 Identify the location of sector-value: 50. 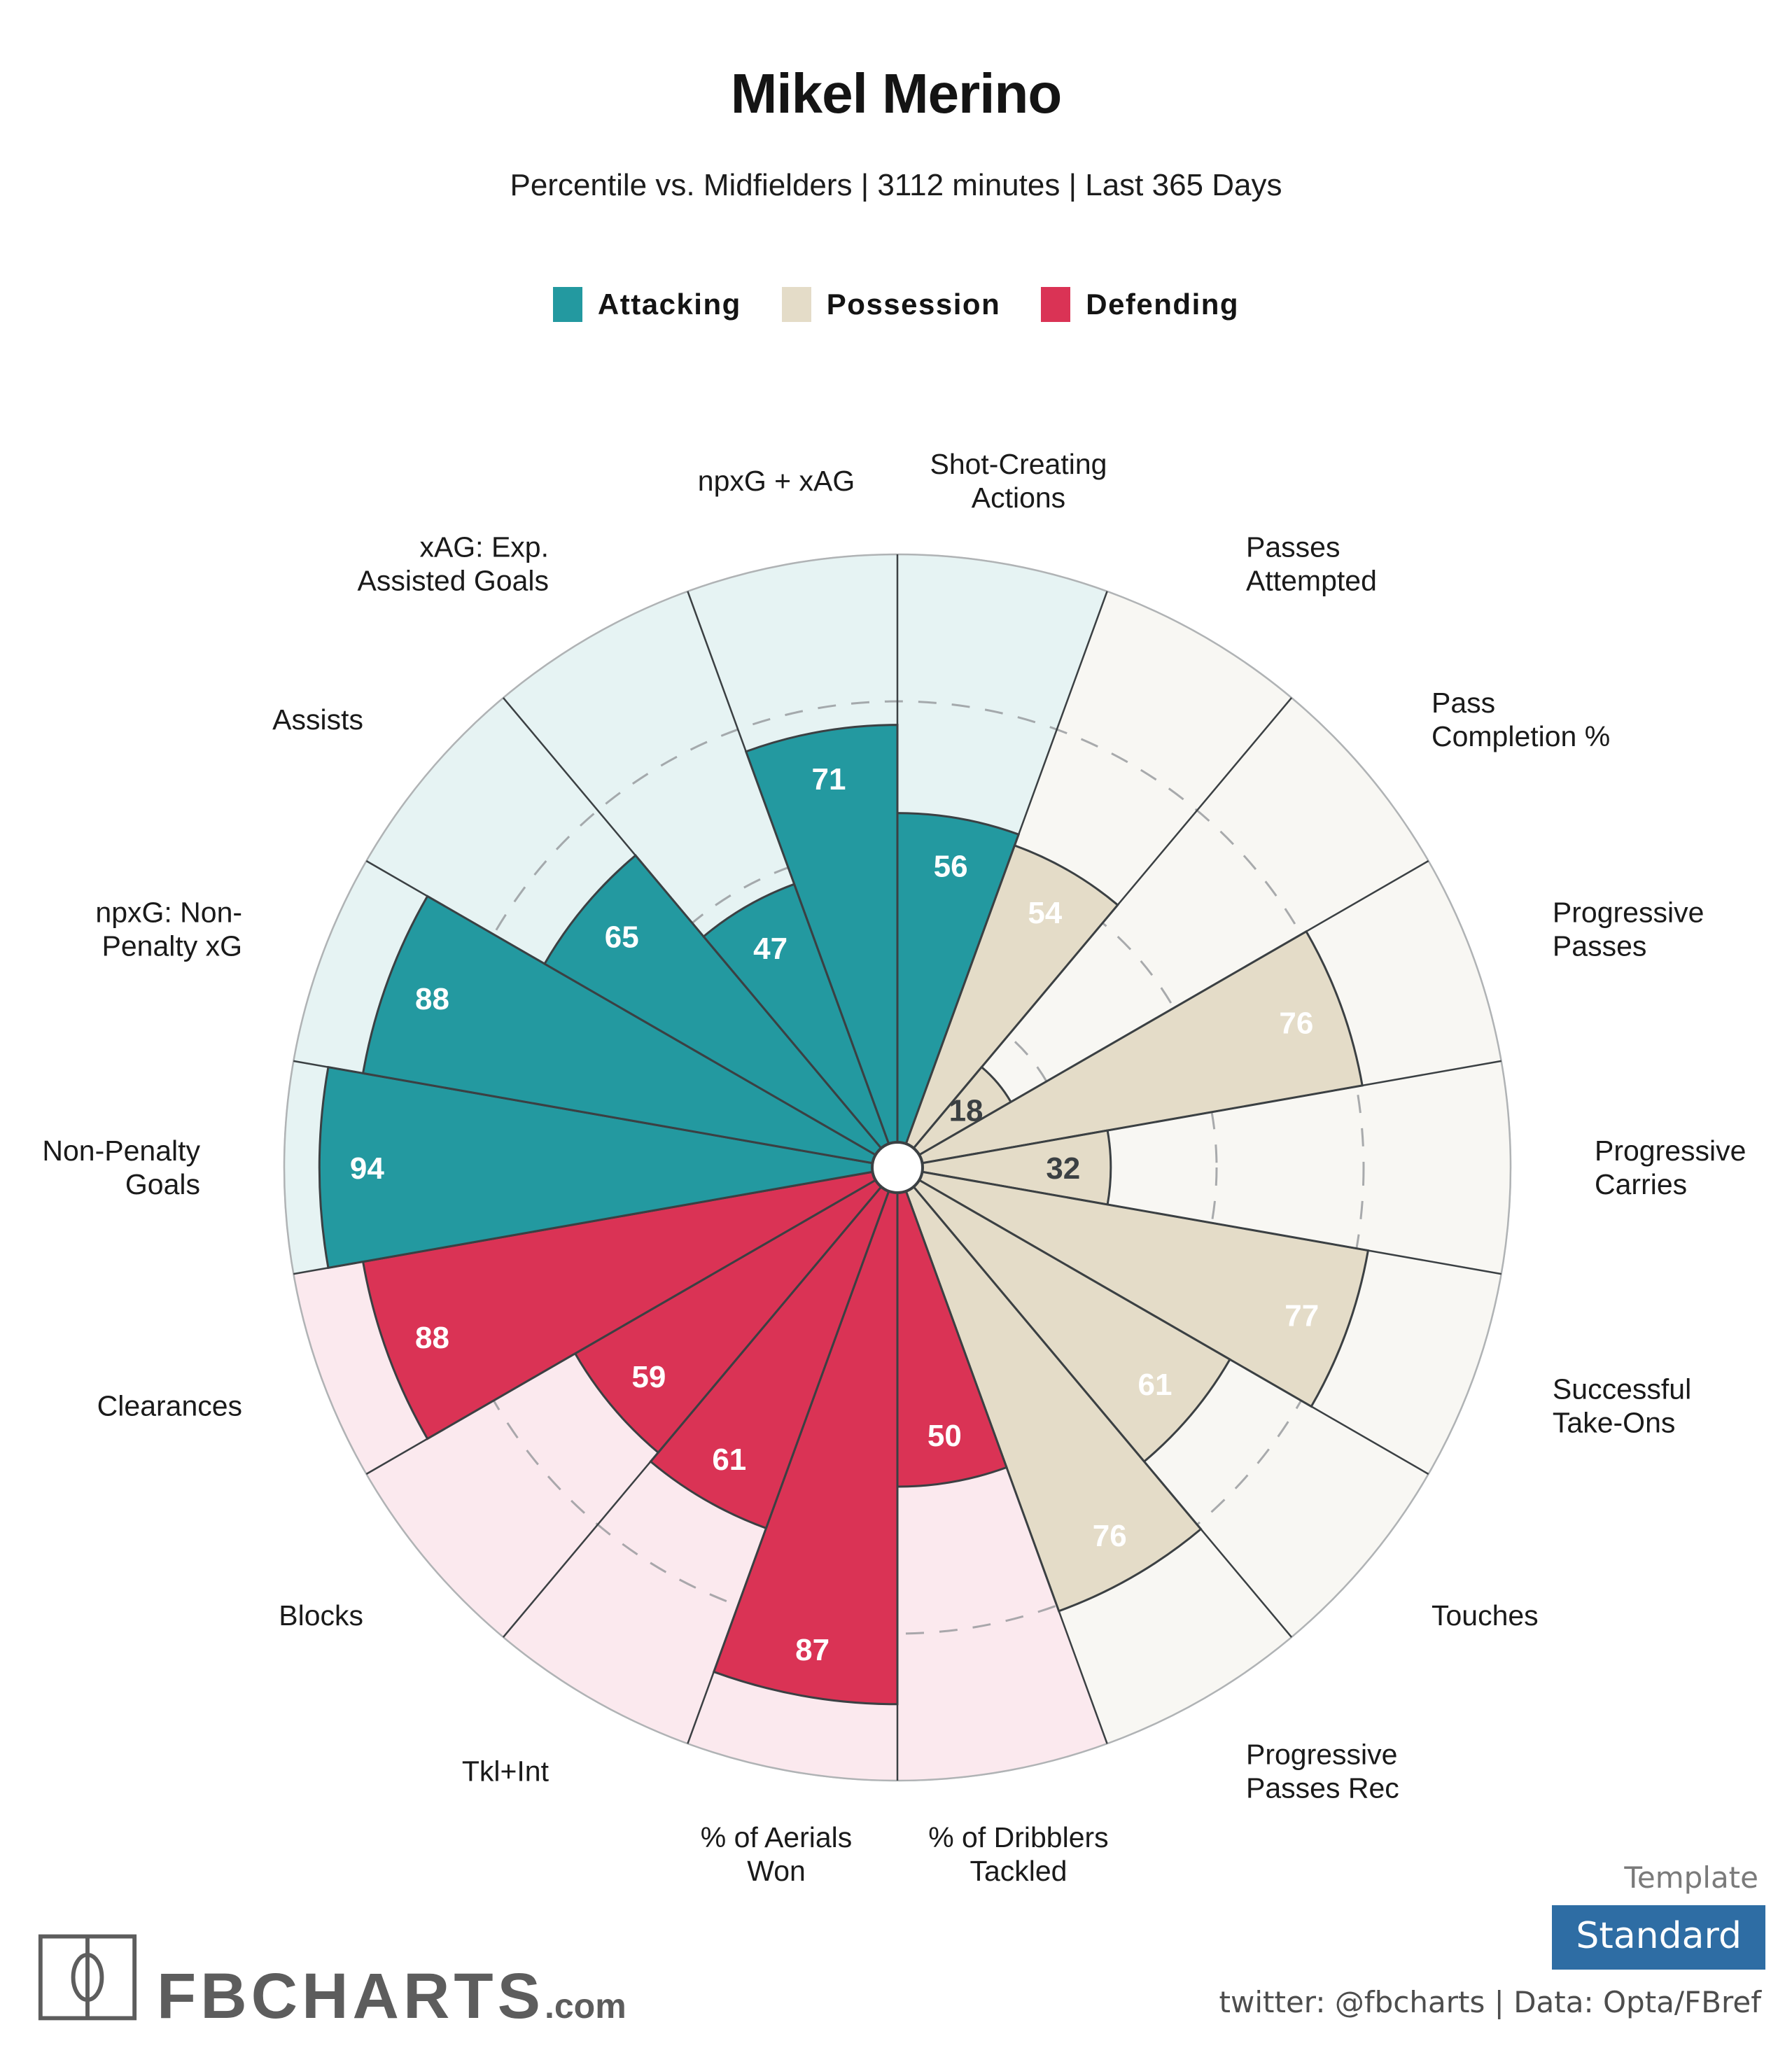
(944, 1436).